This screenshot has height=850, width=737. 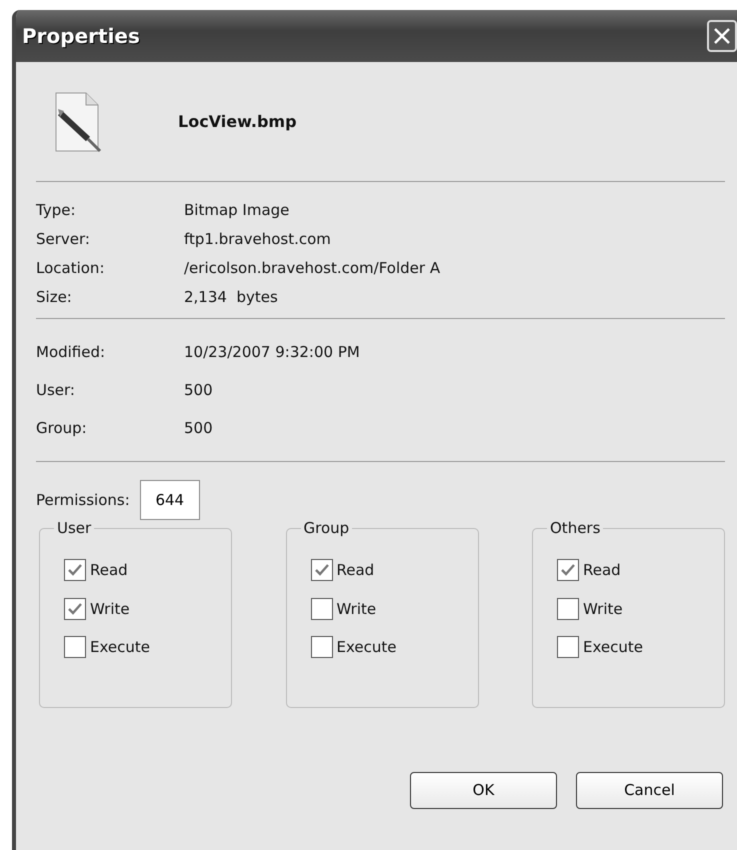 I want to click on window-title: Properties, so click(x=81, y=36).